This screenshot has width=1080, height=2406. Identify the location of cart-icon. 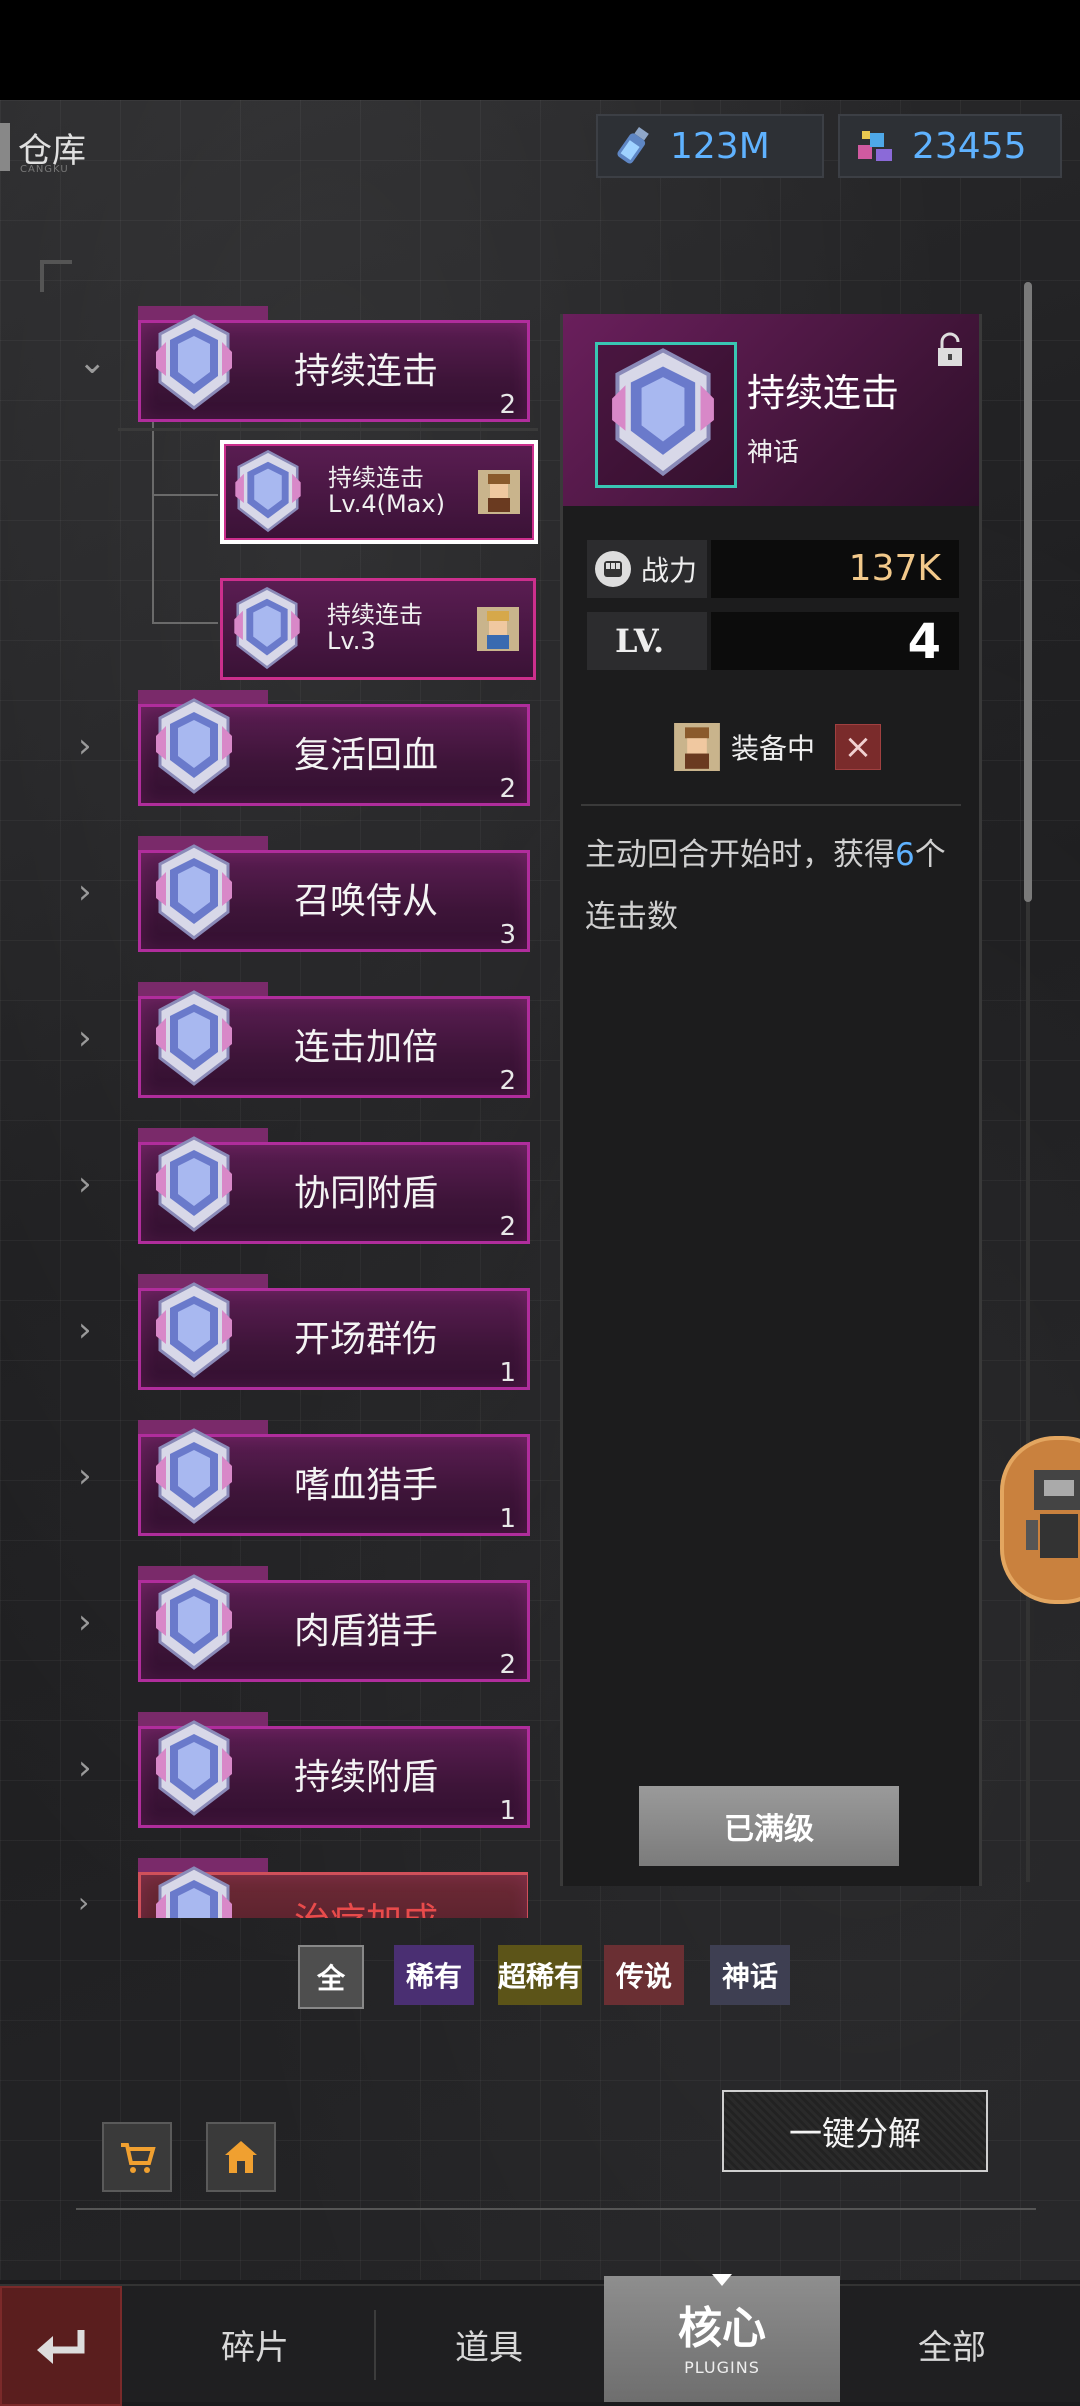
(138, 2158).